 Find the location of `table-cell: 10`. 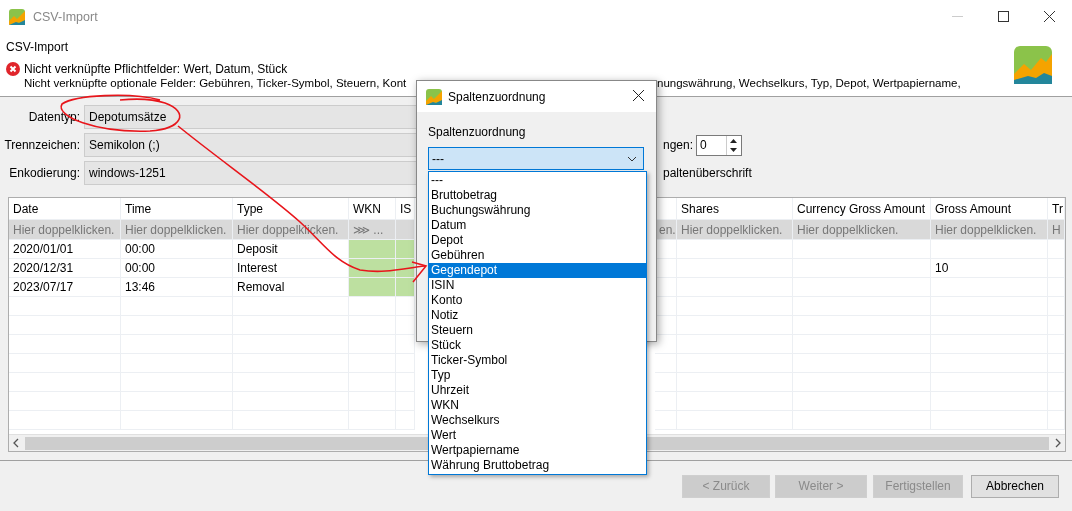

table-cell: 10 is located at coordinates (989, 268).